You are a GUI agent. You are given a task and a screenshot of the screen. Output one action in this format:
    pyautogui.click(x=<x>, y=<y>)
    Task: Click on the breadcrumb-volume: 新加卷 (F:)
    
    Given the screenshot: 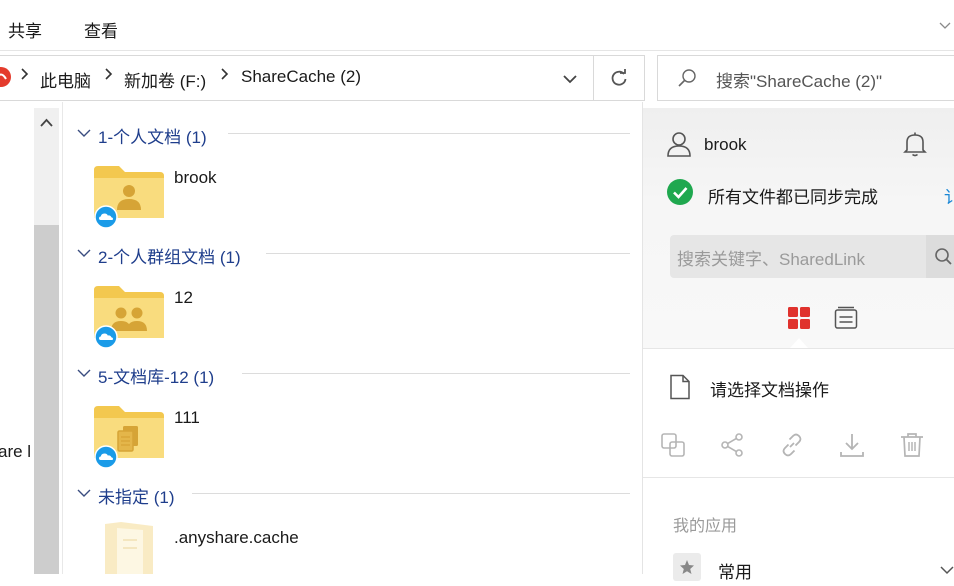 What is the action you would take?
    pyautogui.click(x=165, y=79)
    